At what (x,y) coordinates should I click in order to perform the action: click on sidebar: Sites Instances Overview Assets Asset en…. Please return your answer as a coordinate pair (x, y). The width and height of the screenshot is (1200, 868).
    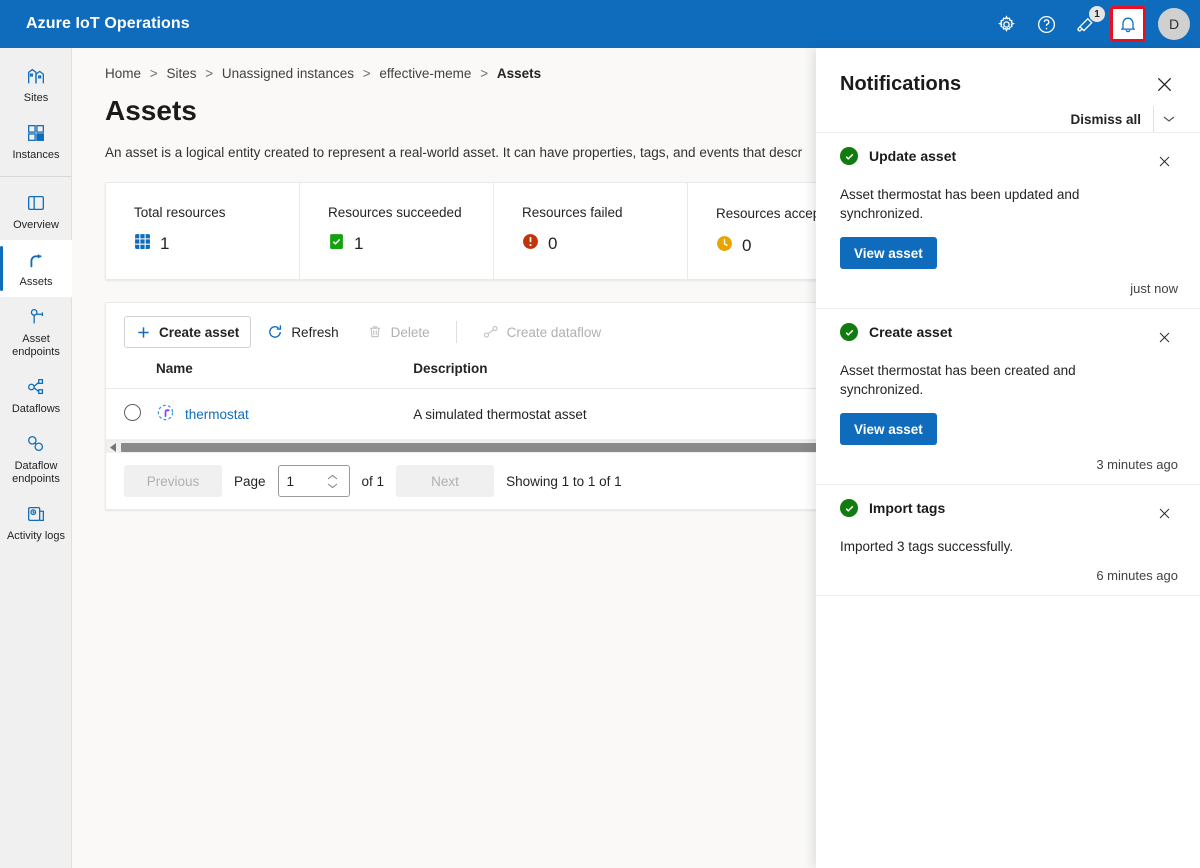
    Looking at the image, I should click on (36, 458).